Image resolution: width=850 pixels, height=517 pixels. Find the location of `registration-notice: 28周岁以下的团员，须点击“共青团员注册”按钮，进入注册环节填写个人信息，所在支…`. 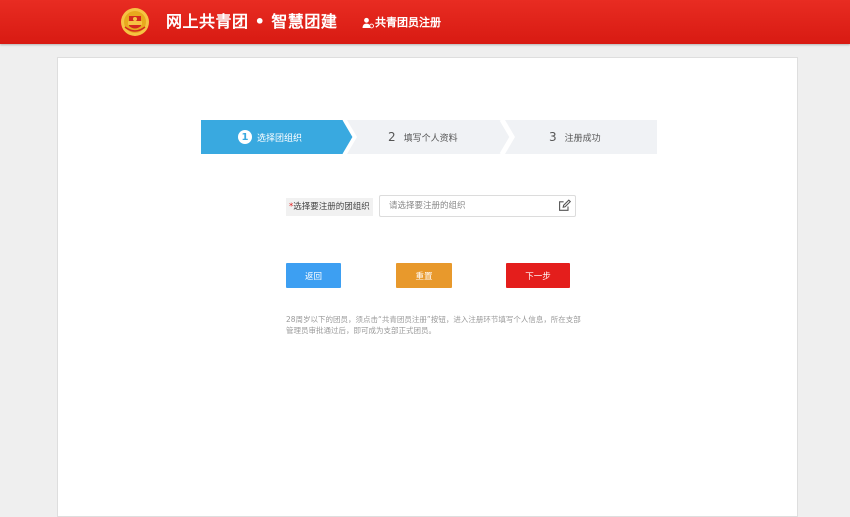

registration-notice: 28周岁以下的团员，须点击“共青团员注册”按钮，进入注册环节填写个人信息，所在支… is located at coordinates (433, 325).